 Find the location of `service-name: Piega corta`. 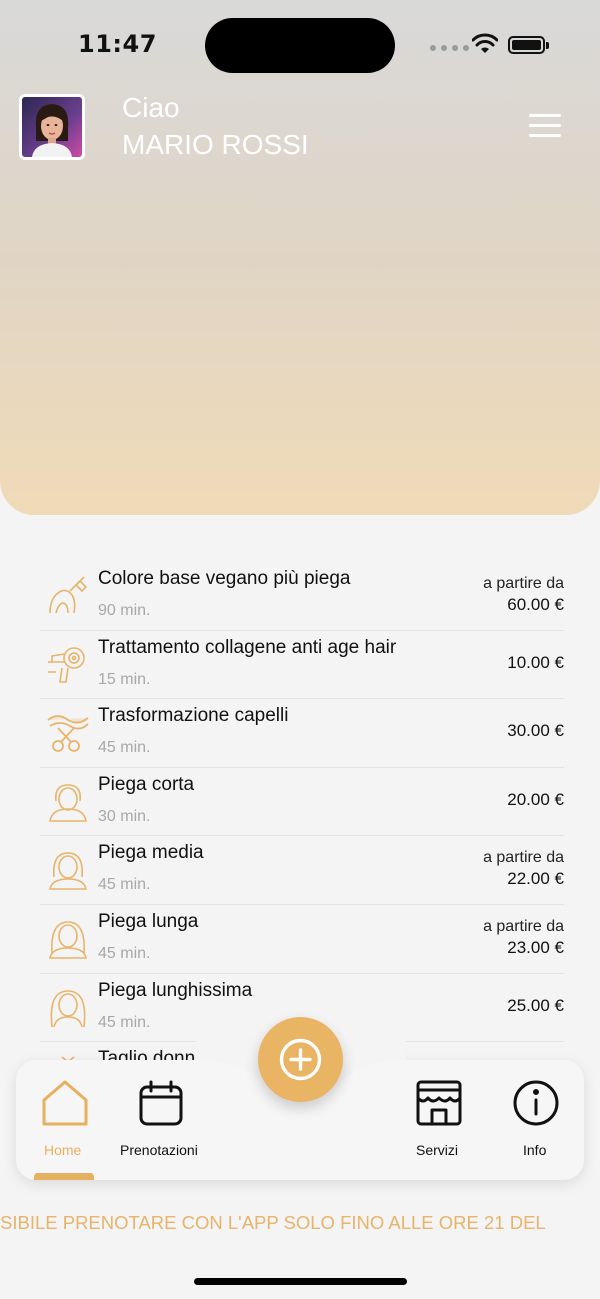

service-name: Piega corta is located at coordinates (146, 784).